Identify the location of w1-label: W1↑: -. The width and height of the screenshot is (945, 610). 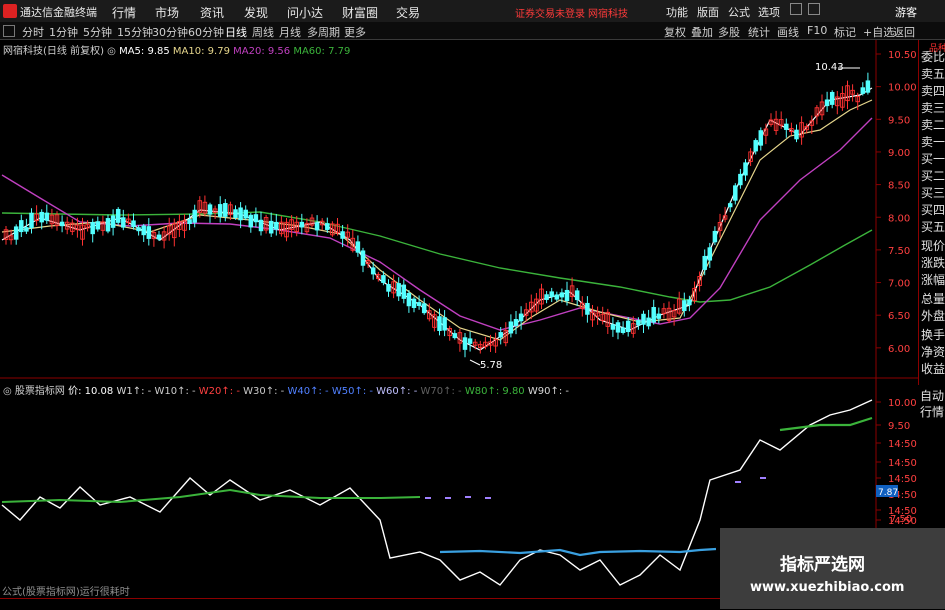
(134, 391).